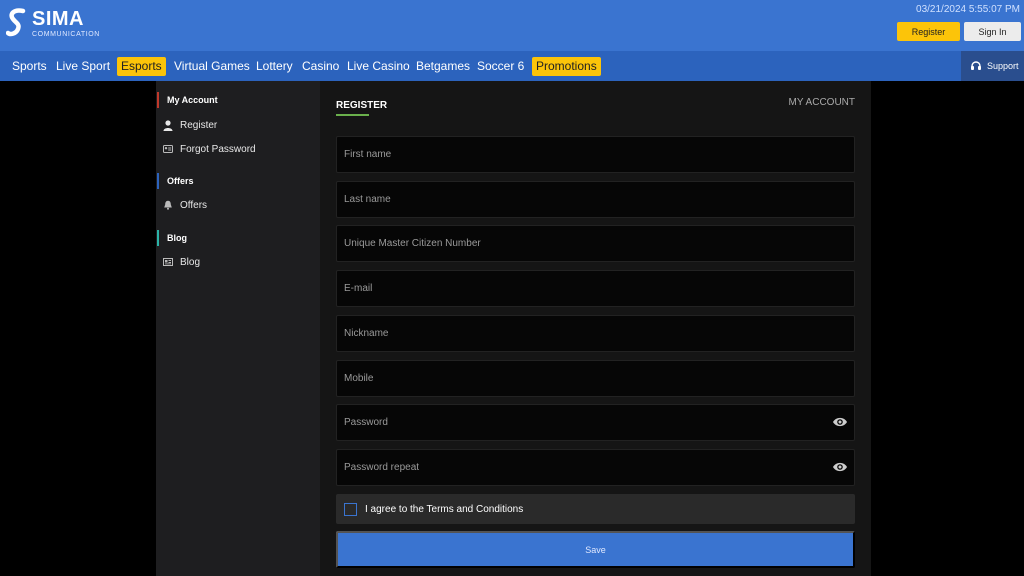 Image resolution: width=1024 pixels, height=576 pixels. I want to click on mobile-field, so click(595, 378).